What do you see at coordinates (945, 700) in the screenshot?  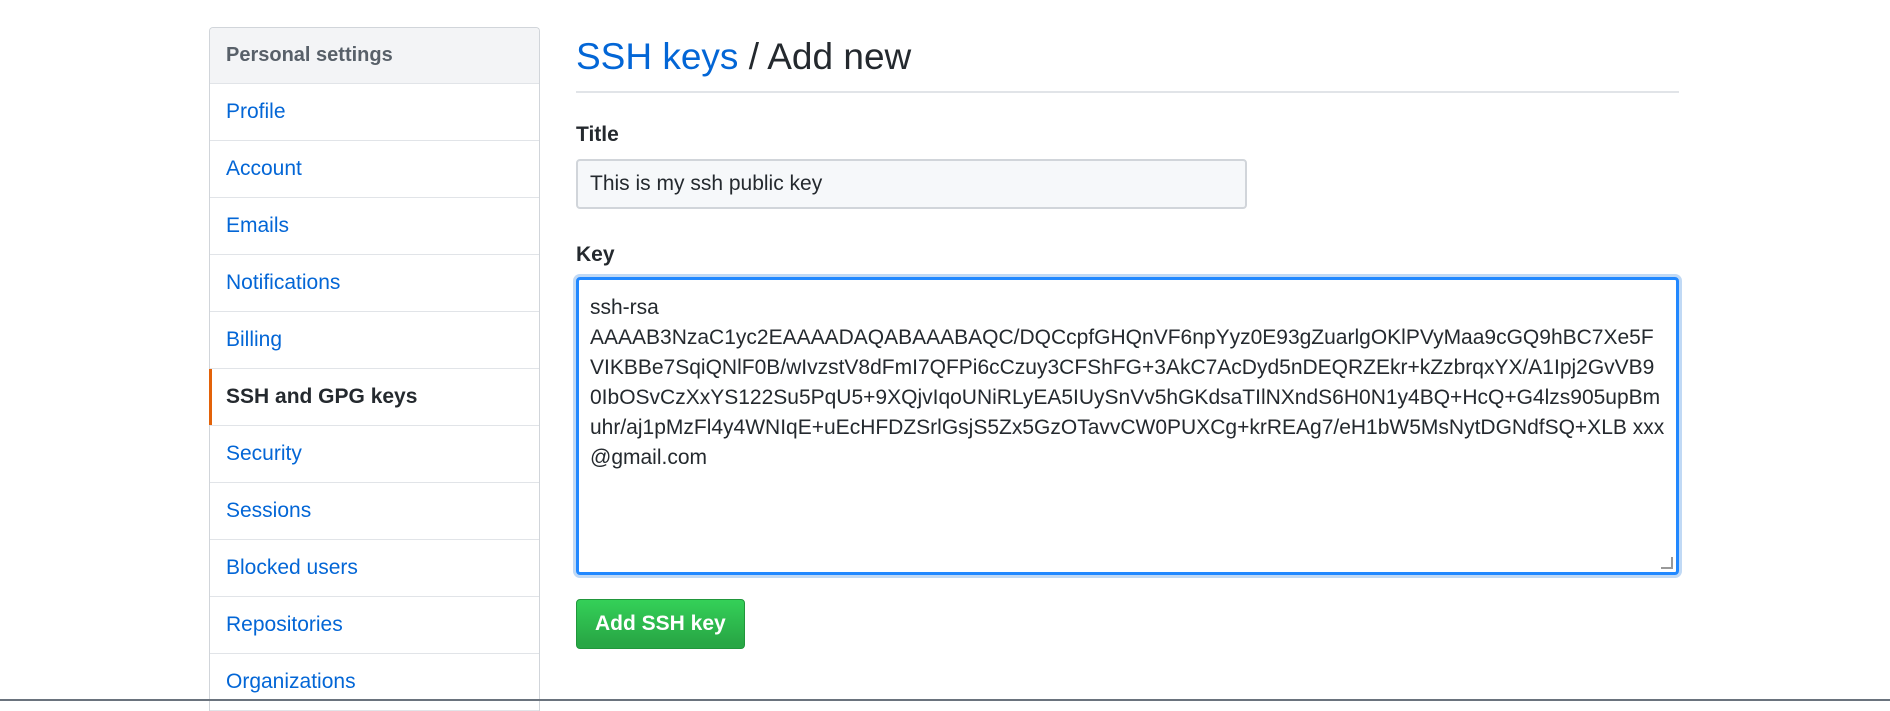 I see `bottom-border` at bounding box center [945, 700].